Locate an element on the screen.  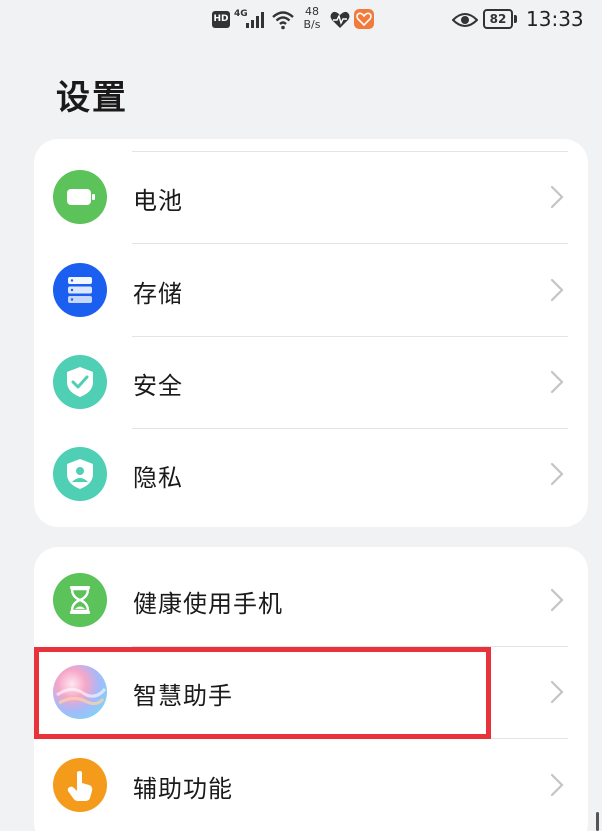
hourglass-icon is located at coordinates (80, 600).